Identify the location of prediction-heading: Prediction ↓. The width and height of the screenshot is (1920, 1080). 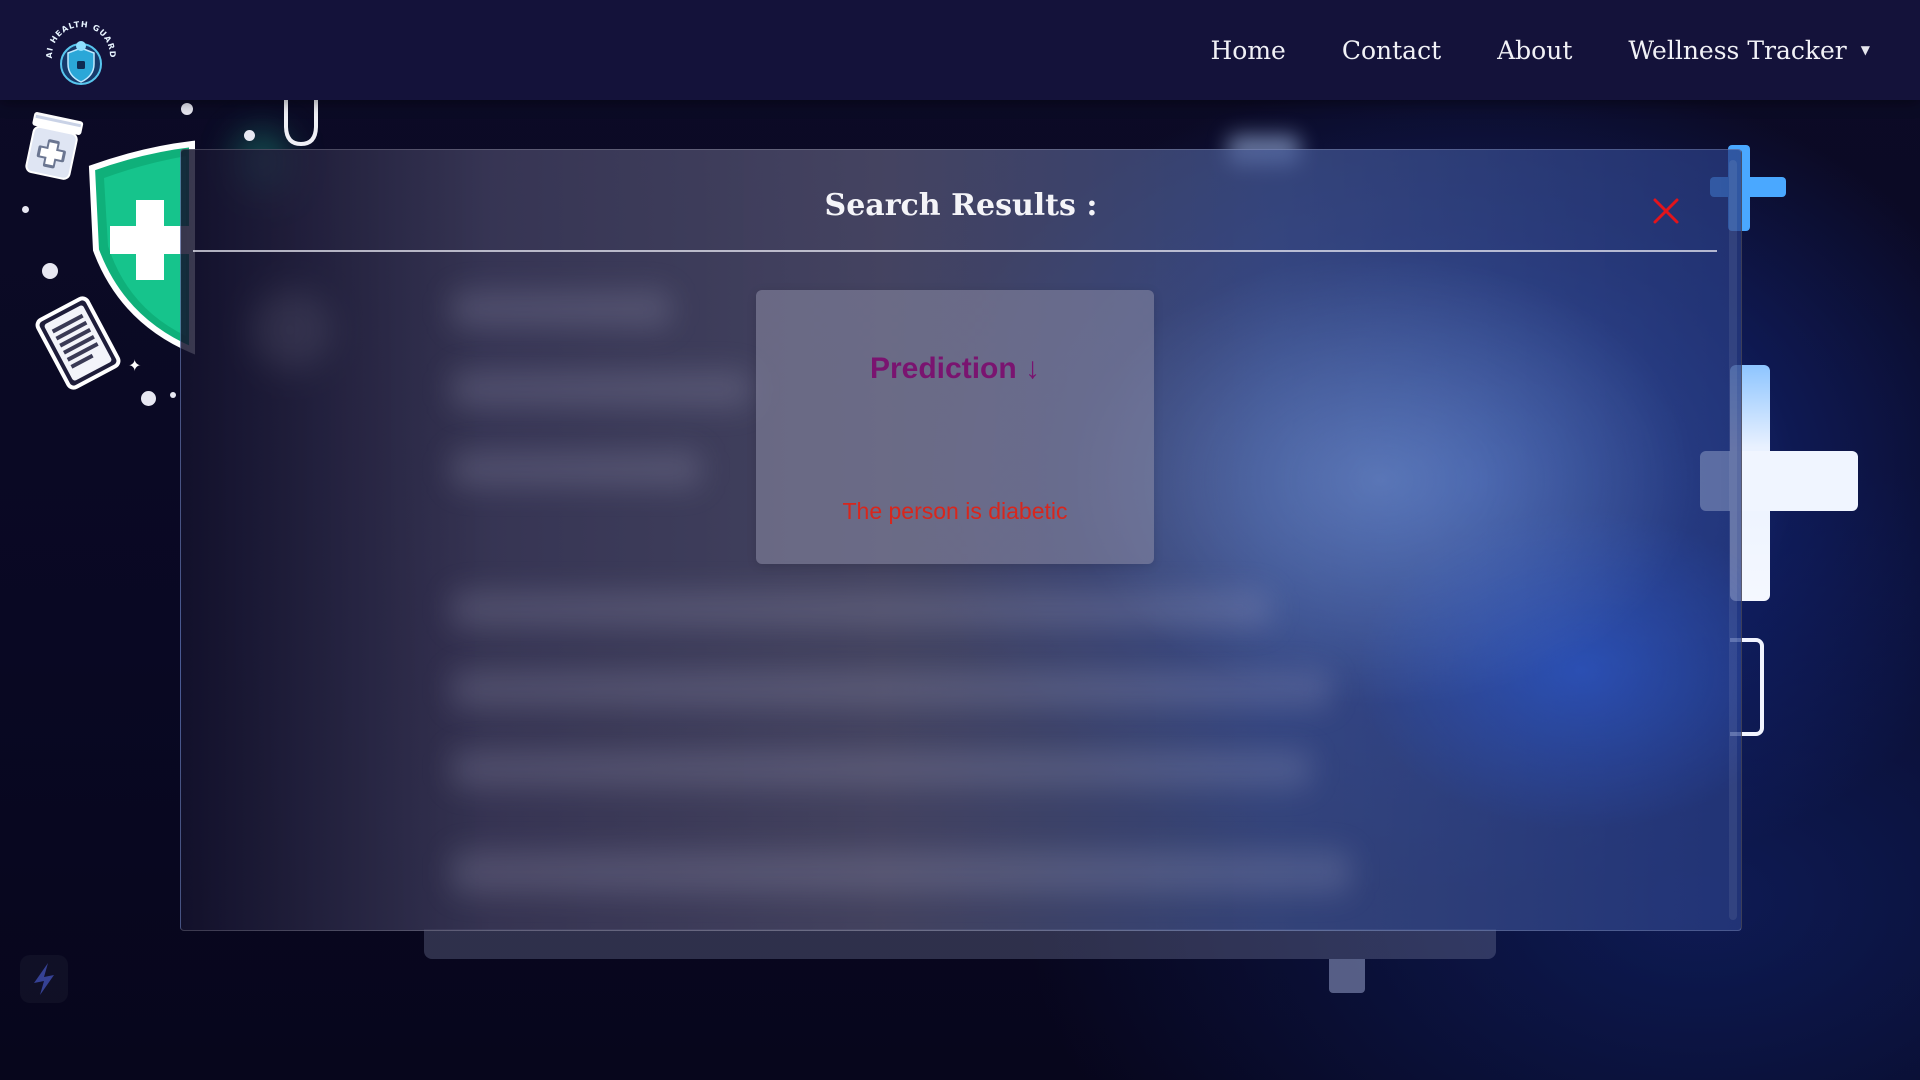
(955, 368).